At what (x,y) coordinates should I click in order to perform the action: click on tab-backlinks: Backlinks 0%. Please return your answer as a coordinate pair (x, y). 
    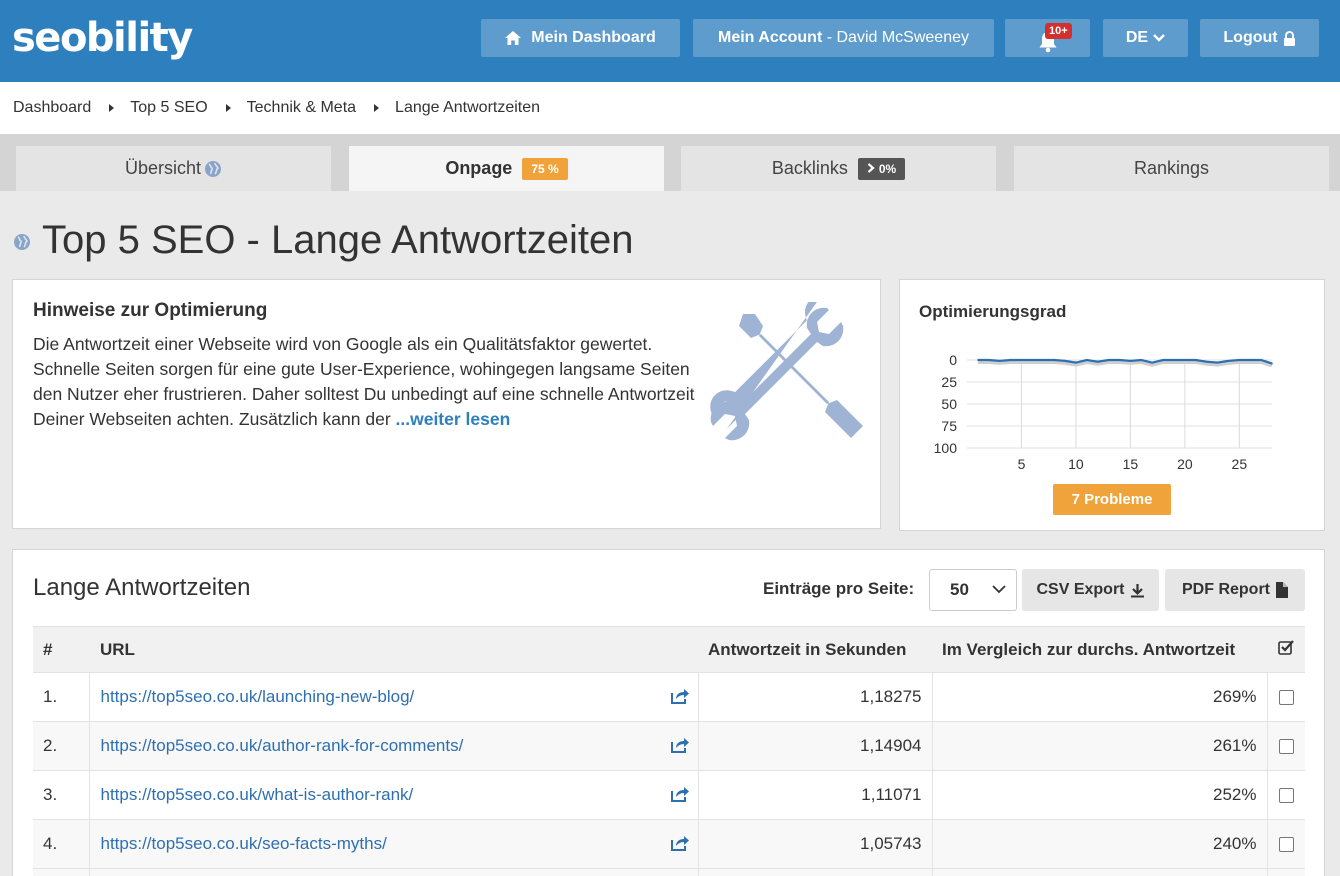
    Looking at the image, I should click on (838, 168).